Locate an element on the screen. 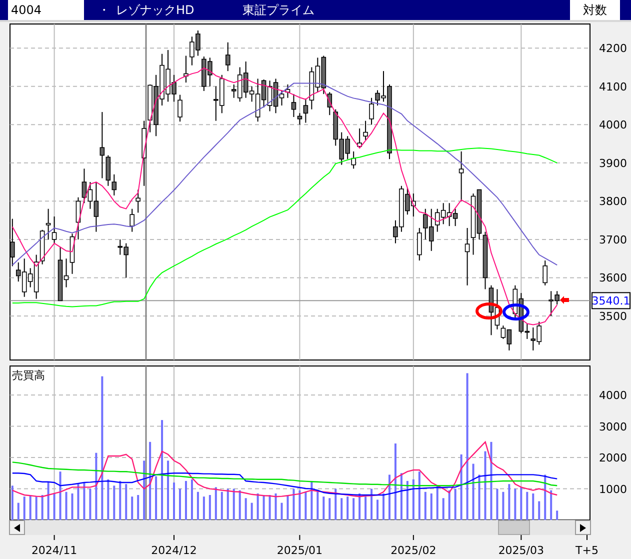  scrollbar-thumb is located at coordinates (514, 527).